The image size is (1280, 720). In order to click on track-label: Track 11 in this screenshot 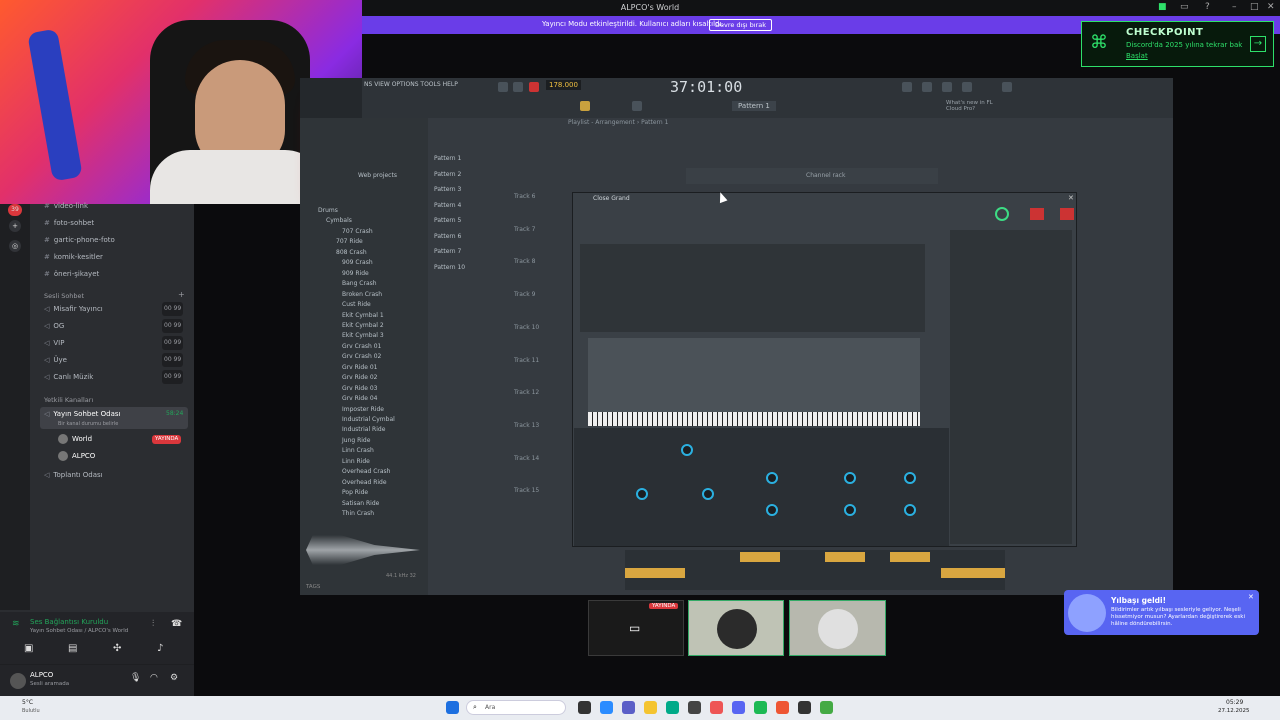, I will do `click(526, 360)`.